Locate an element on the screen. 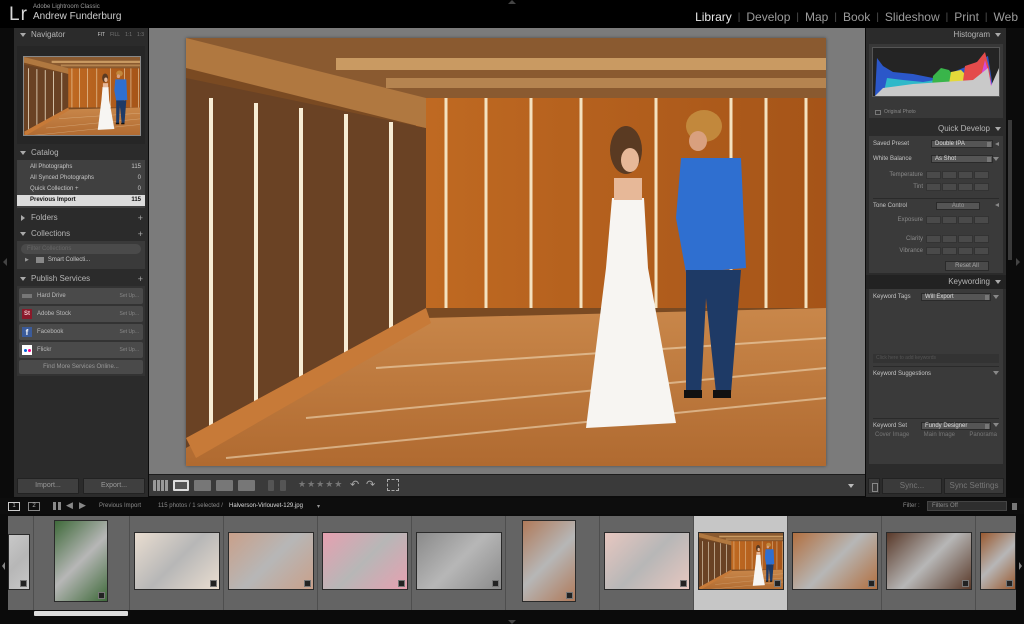 The width and height of the screenshot is (1024, 624). rotate-left-icon: ↶ is located at coordinates (354, 484).